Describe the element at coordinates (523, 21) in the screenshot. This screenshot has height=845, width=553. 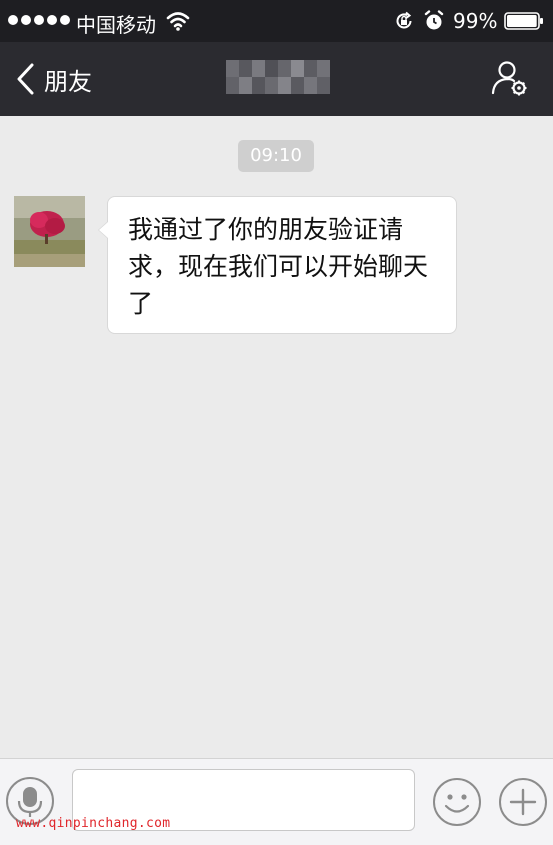
I see `battery-icon` at that location.